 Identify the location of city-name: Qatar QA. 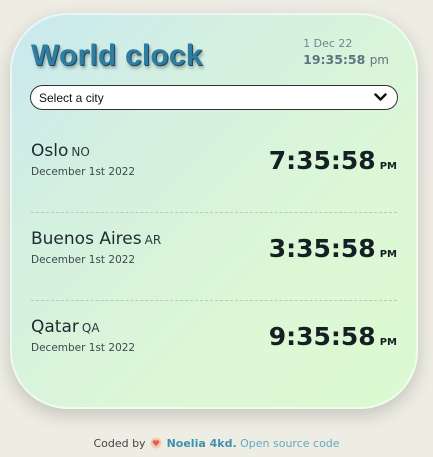
(65, 327).